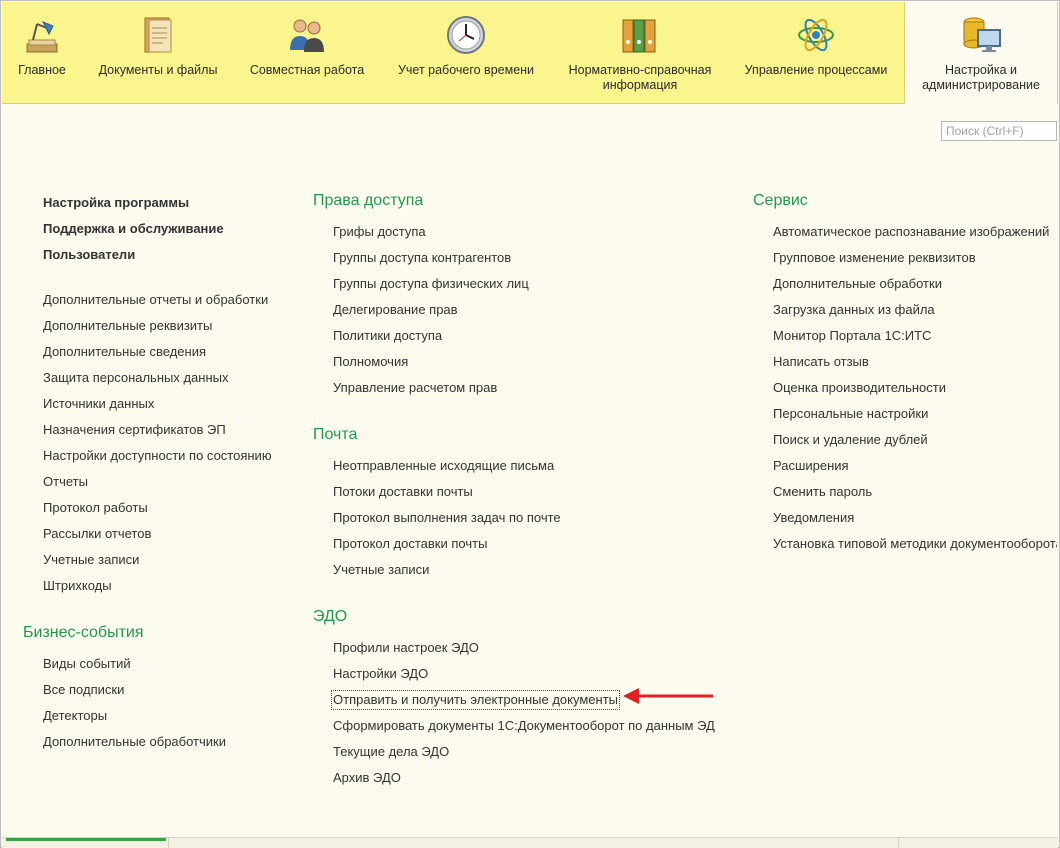 This screenshot has width=1060, height=848. I want to click on desk-lamp-icon, so click(42, 37).